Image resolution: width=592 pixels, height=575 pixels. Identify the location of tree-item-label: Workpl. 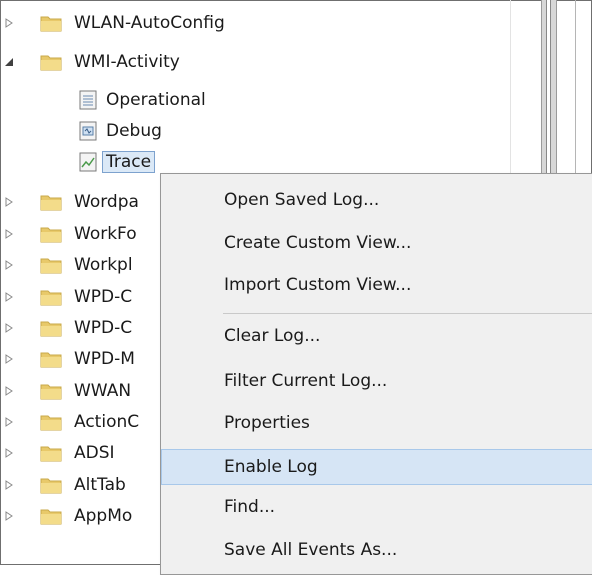
(103, 265).